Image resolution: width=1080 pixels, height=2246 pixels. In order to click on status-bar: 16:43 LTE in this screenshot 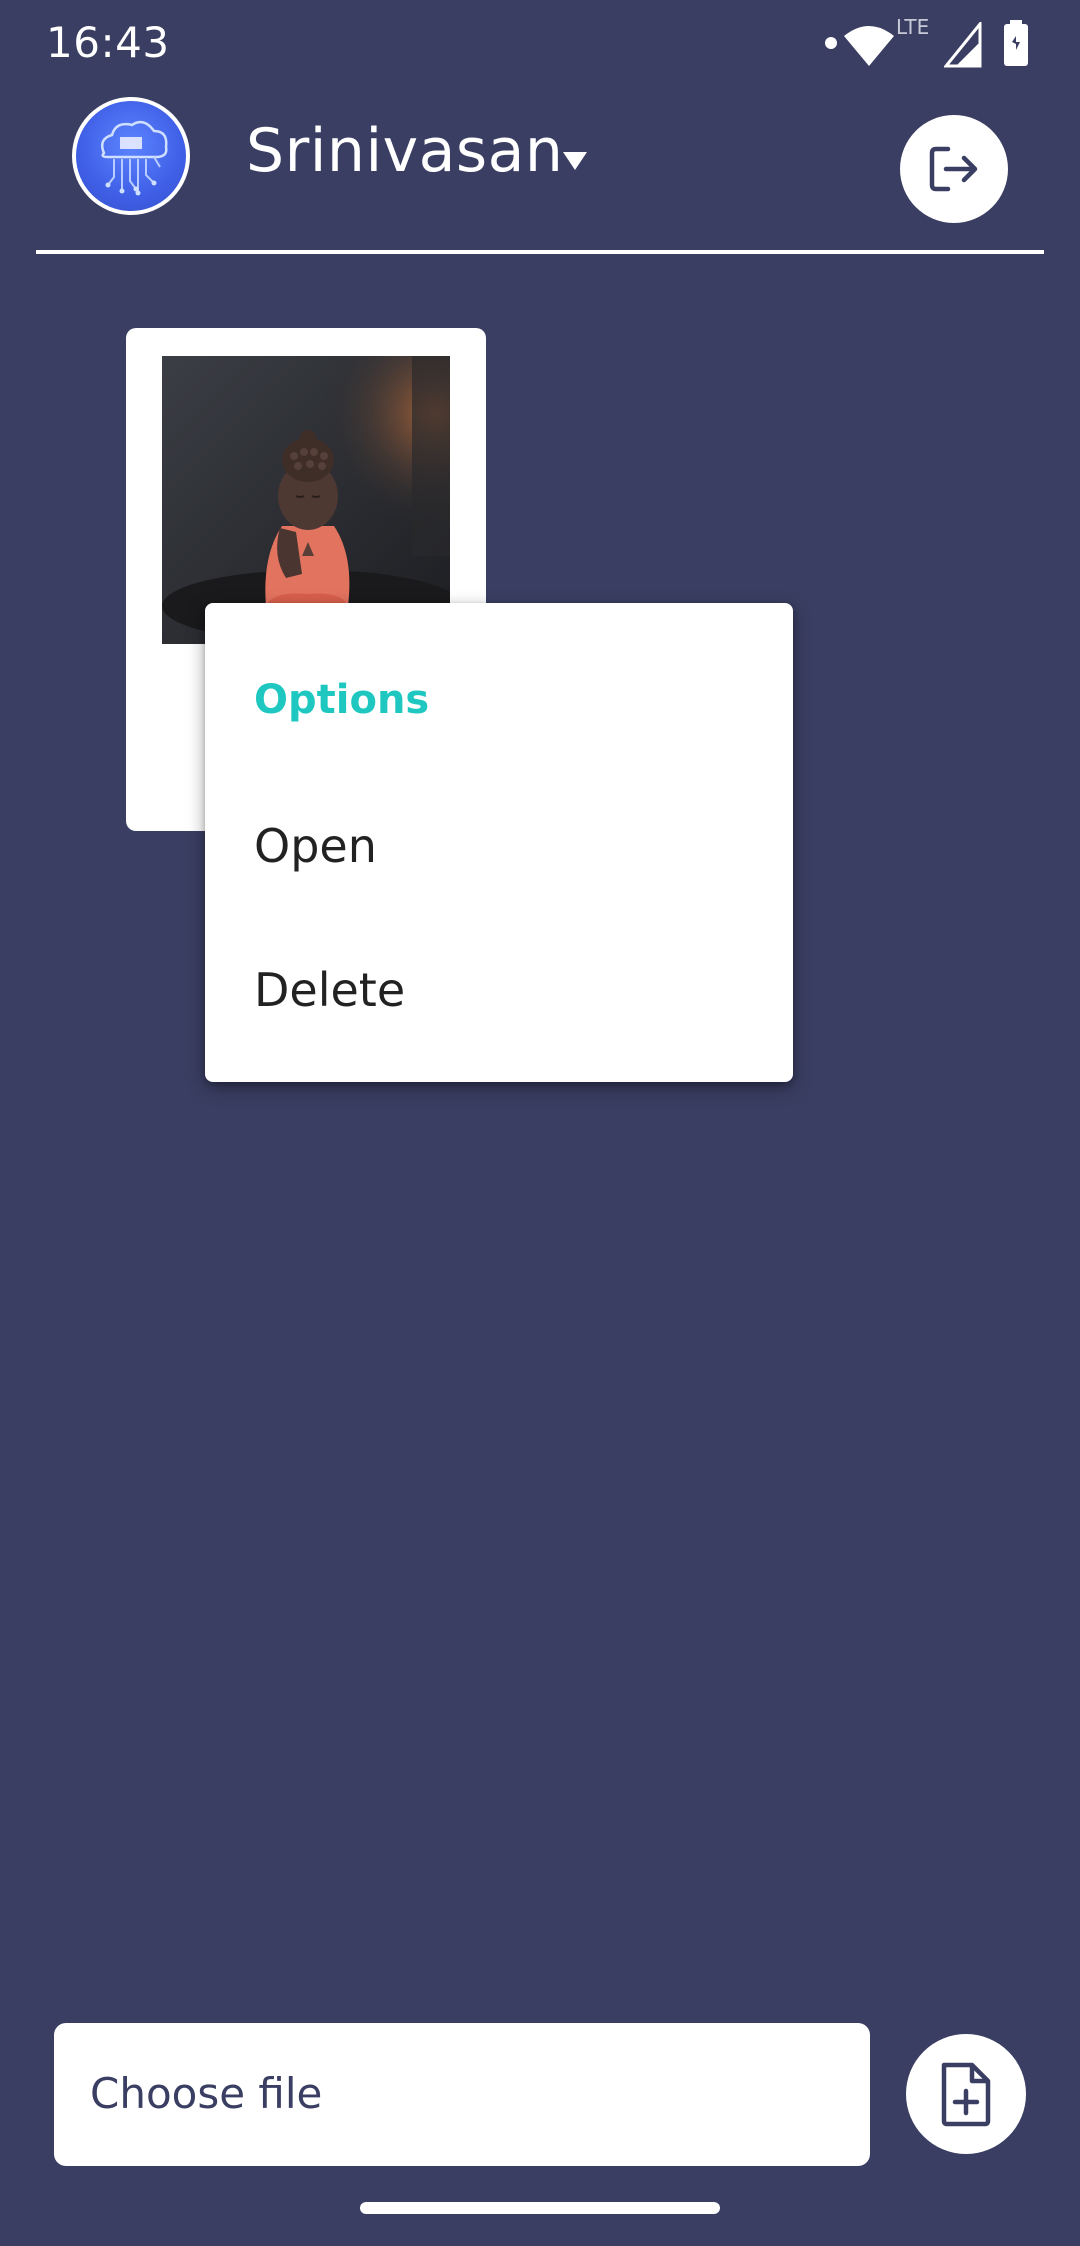, I will do `click(540, 43)`.